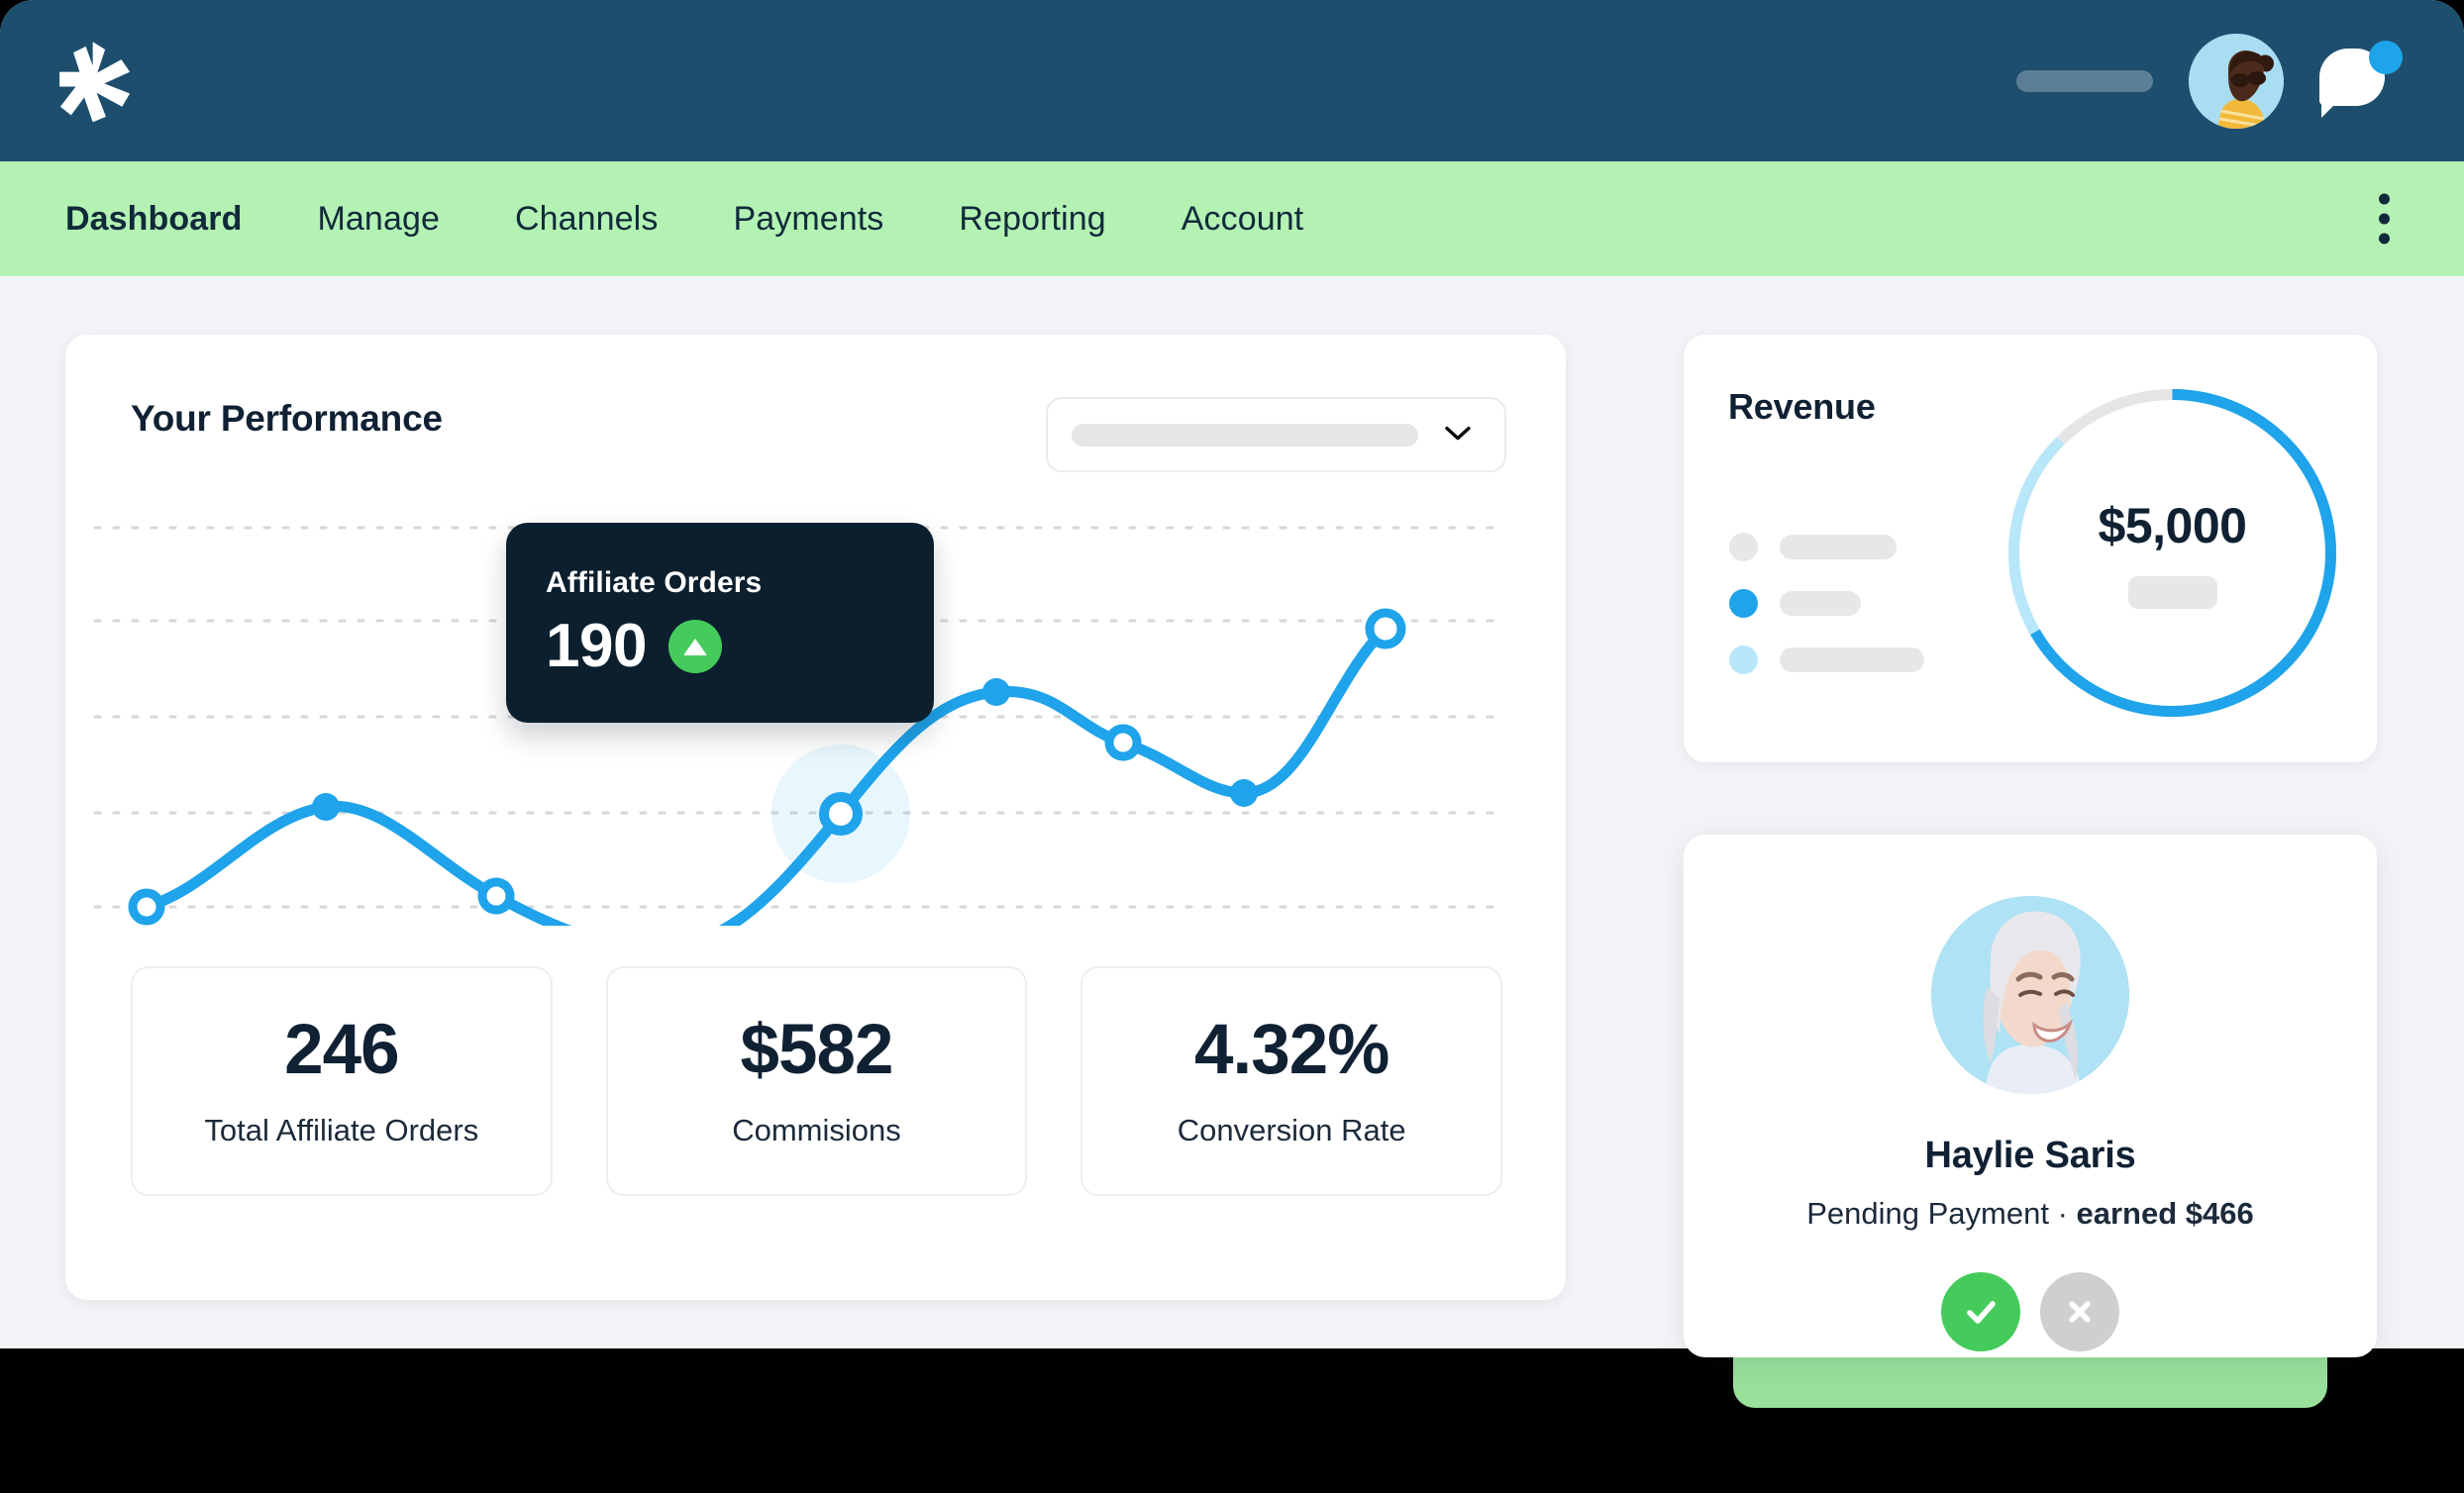 This screenshot has width=2464, height=1493. Describe the element at coordinates (2385, 219) in the screenshot. I see `kebab-menu-icon` at that location.